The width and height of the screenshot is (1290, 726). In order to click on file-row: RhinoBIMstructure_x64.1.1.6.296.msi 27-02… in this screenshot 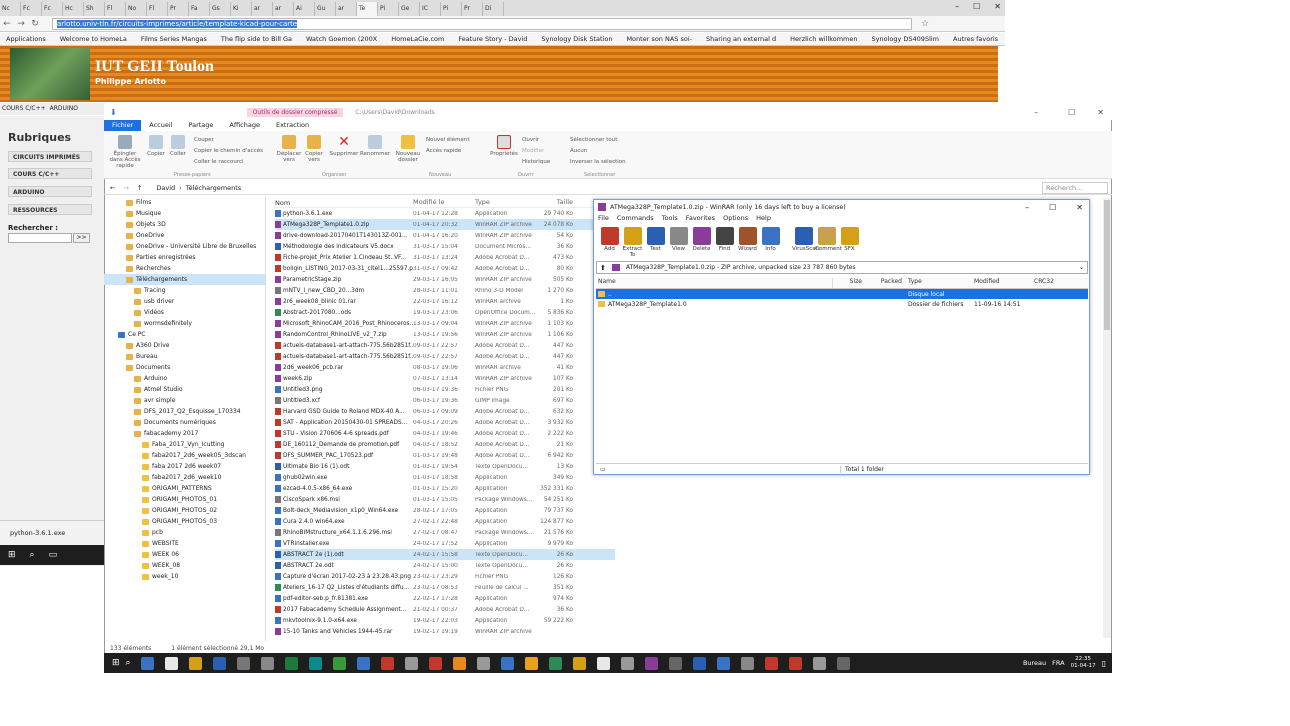, I will do `click(445, 532)`.